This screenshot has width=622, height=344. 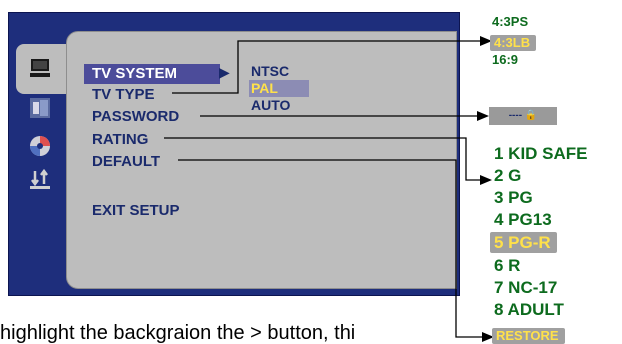 What do you see at coordinates (523, 219) in the screenshot?
I see `rating-option-pg13: 4 PG13` at bounding box center [523, 219].